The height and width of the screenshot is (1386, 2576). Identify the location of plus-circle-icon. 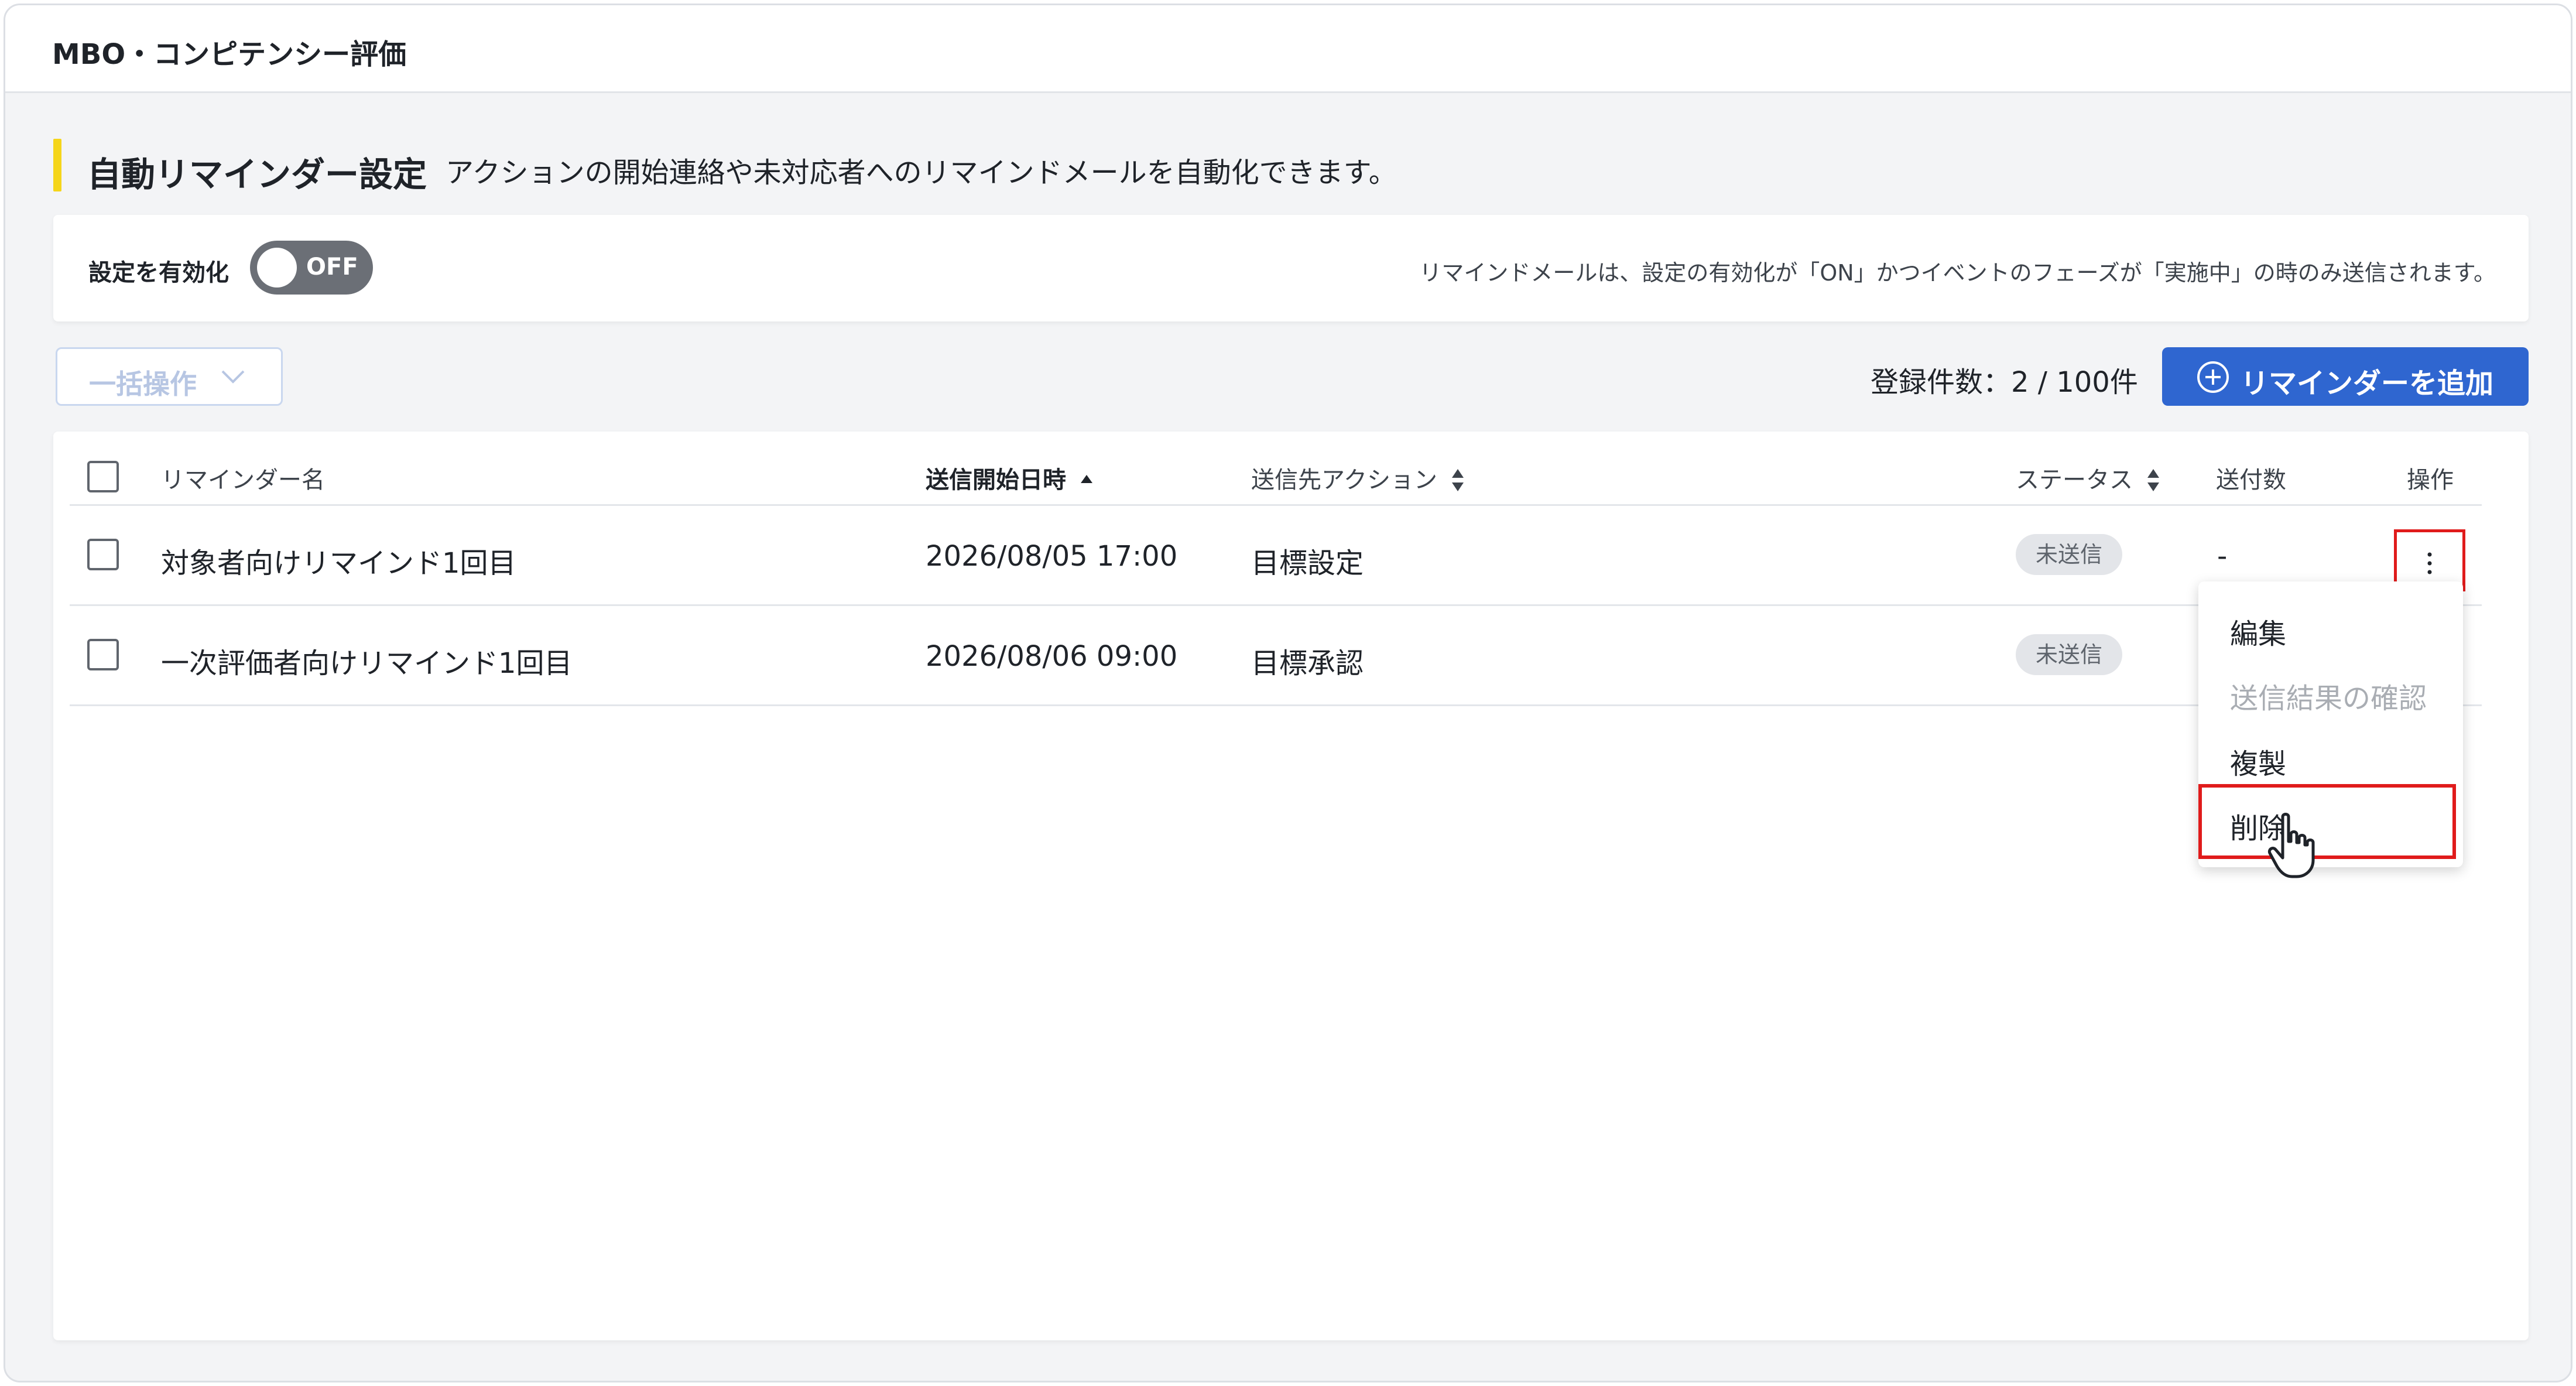
(2213, 377).